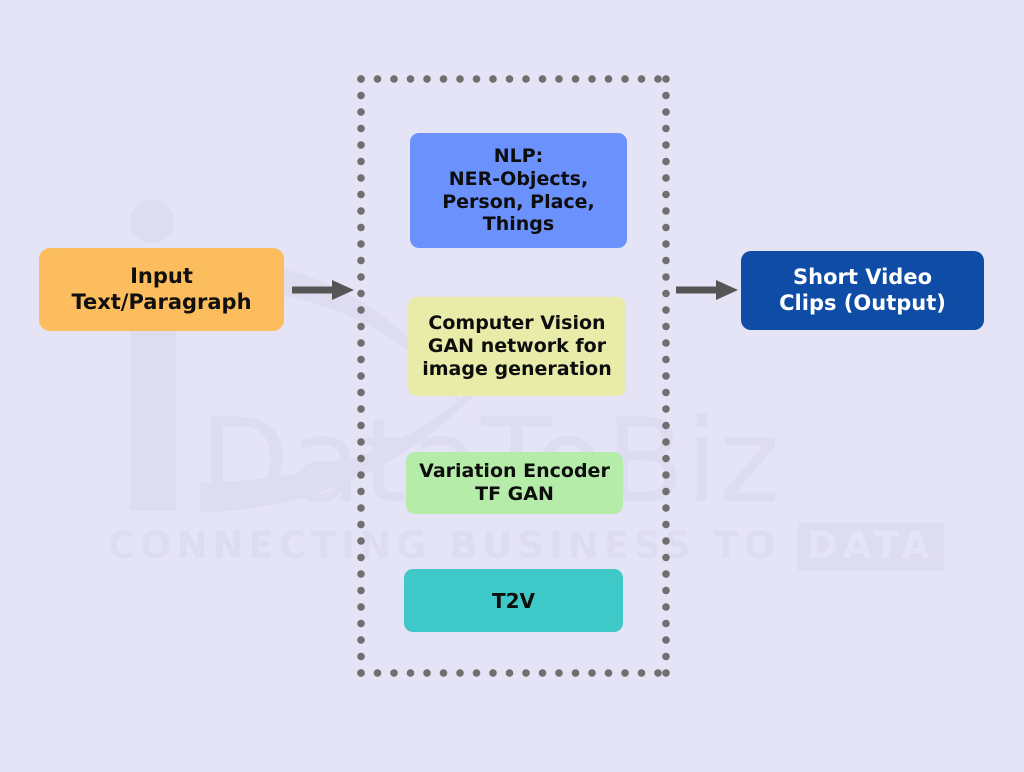 Image resolution: width=1024 pixels, height=772 pixels. I want to click on node-nlp-ner: NLP: NER-Objects, Person, Place, Things, so click(518, 190).